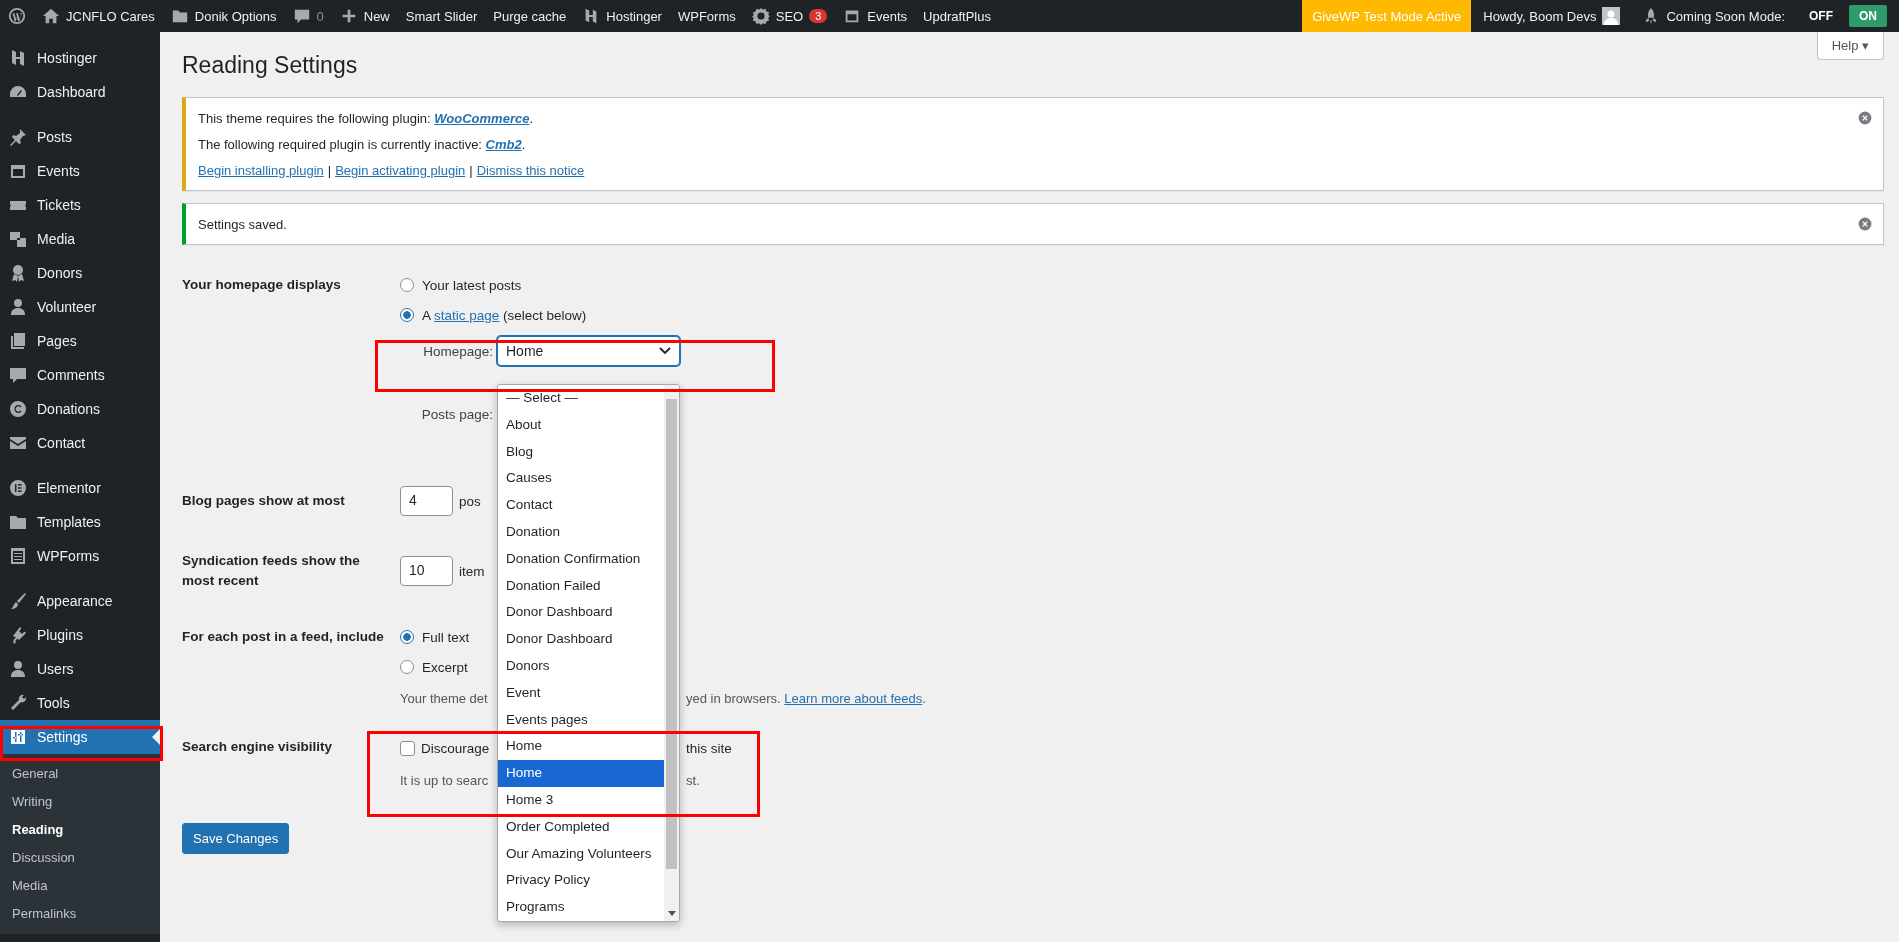 The height and width of the screenshot is (942, 1899). I want to click on house-icon, so click(51, 16).